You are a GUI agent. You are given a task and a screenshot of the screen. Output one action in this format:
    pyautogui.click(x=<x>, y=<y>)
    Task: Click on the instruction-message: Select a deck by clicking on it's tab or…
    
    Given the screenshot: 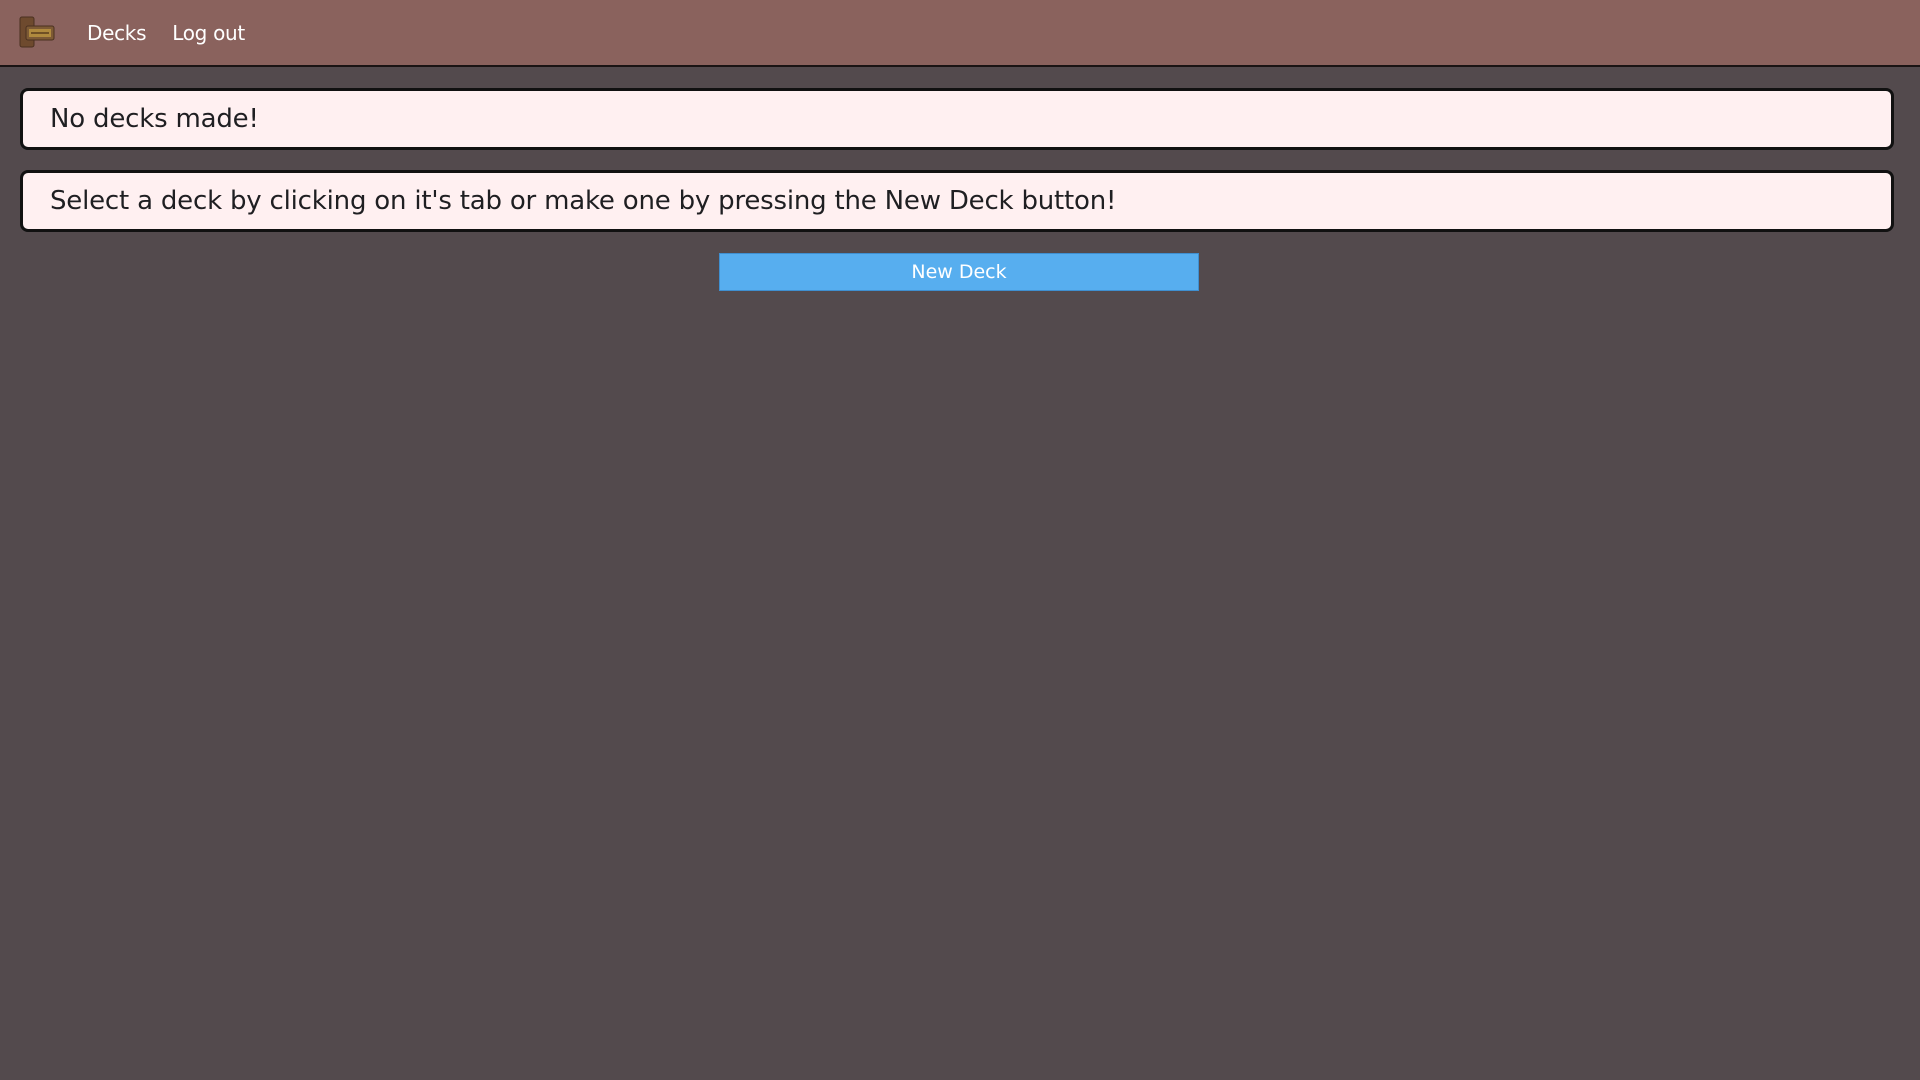 What is the action you would take?
    pyautogui.click(x=583, y=201)
    